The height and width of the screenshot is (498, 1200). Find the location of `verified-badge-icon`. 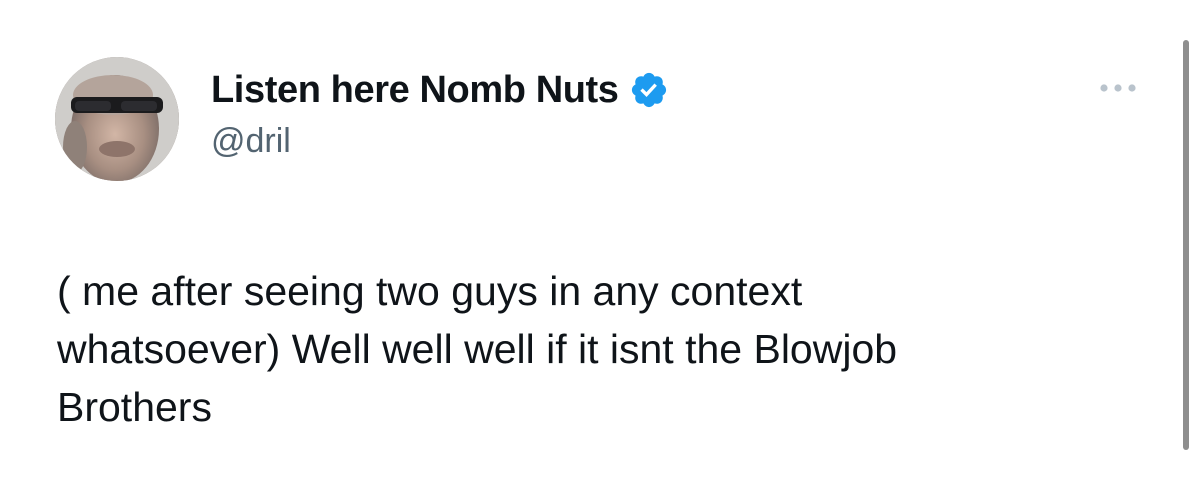

verified-badge-icon is located at coordinates (649, 90).